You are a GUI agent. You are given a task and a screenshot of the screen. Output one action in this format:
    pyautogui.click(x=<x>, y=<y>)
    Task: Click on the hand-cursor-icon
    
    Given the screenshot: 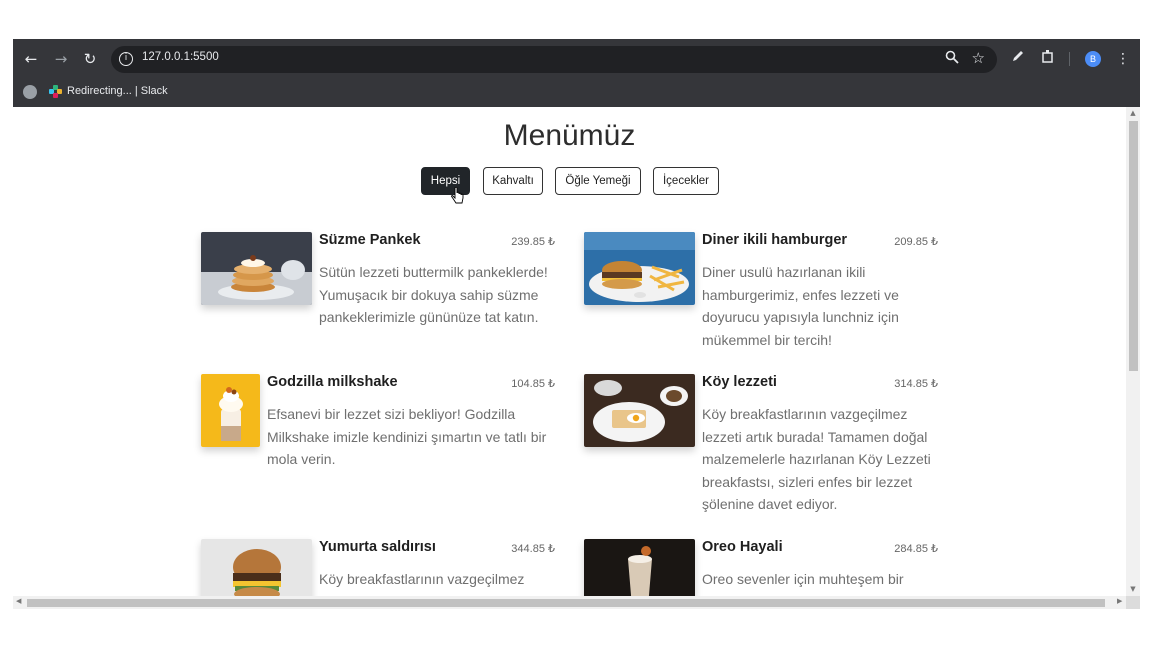 What is the action you would take?
    pyautogui.click(x=457, y=195)
    